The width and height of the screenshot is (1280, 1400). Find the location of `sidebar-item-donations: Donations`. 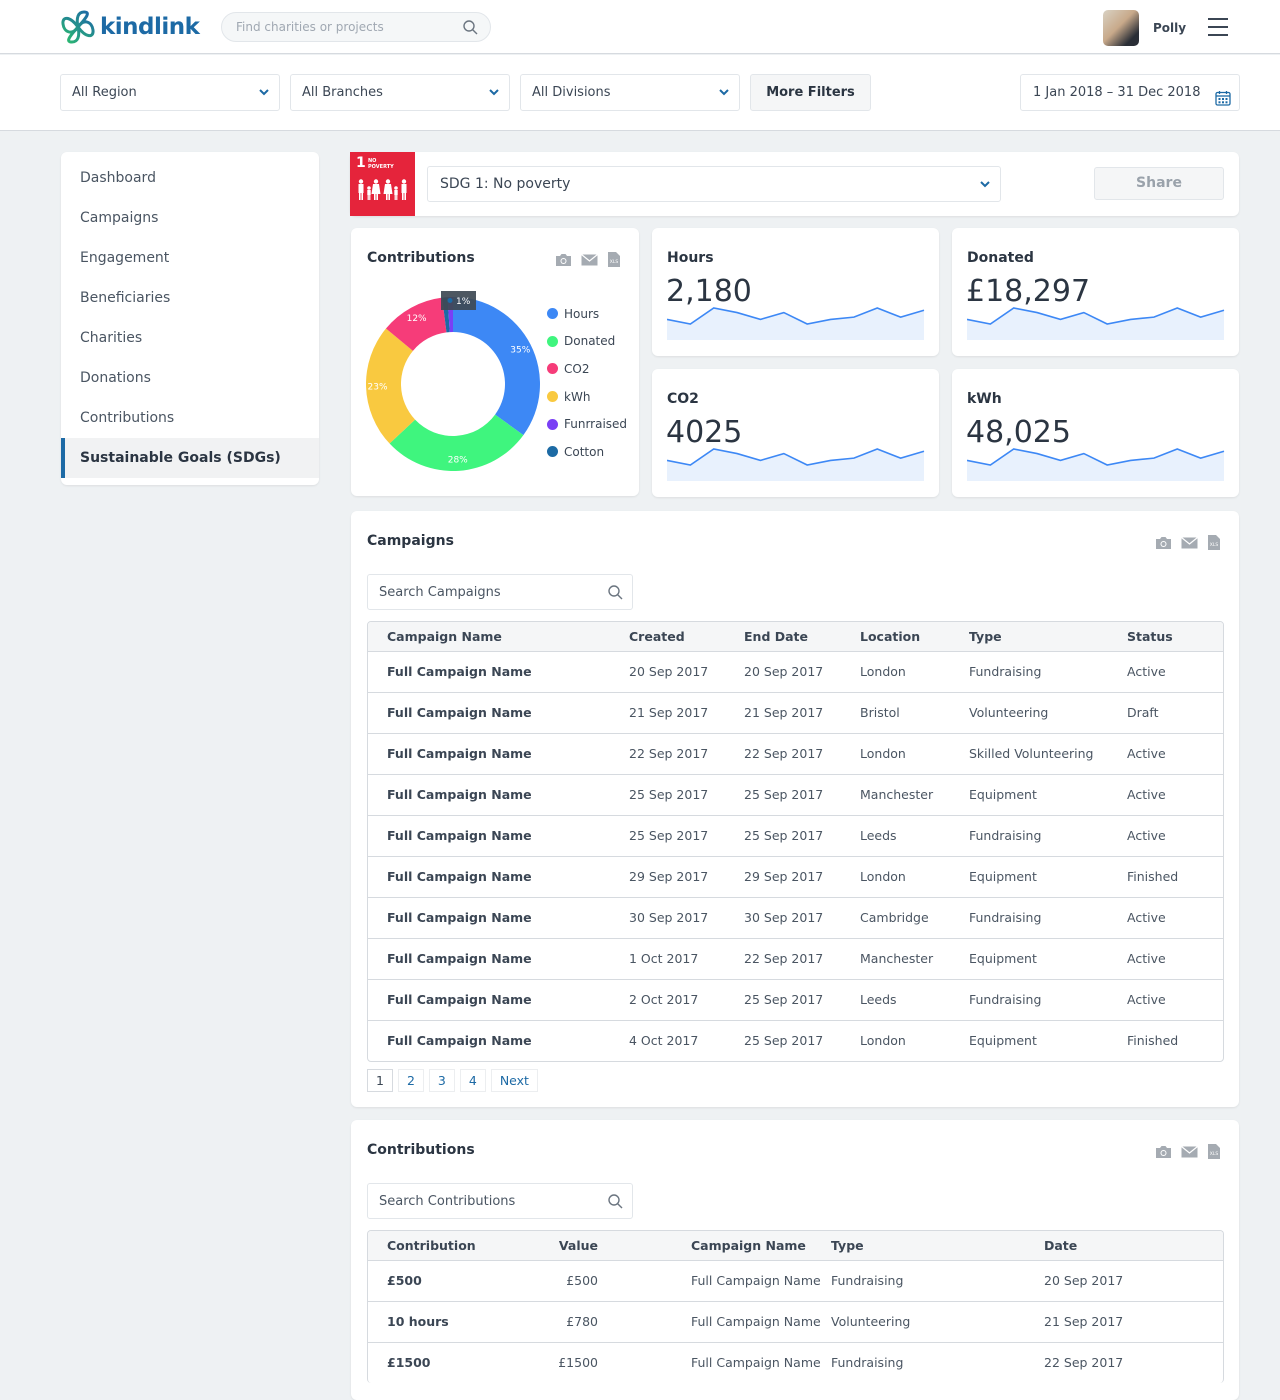

sidebar-item-donations: Donations is located at coordinates (190, 378).